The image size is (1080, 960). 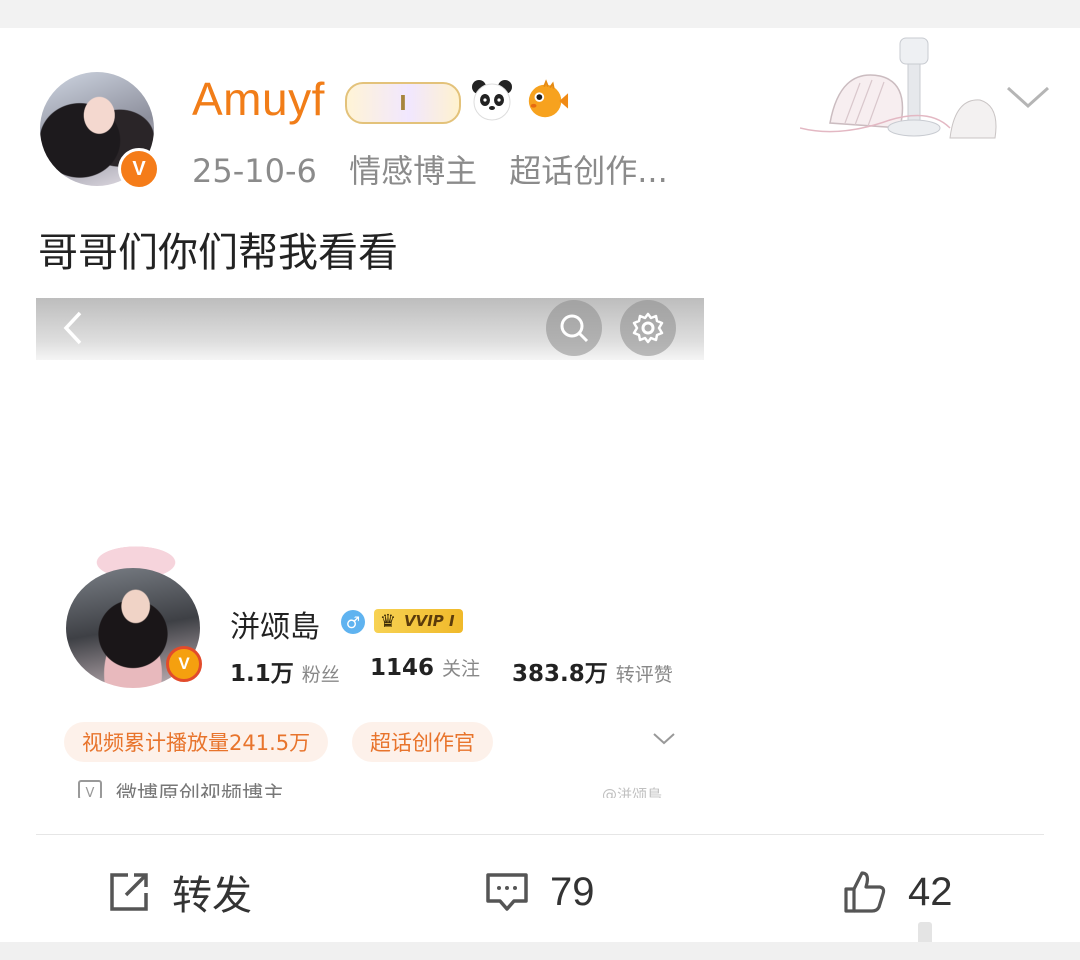 I want to click on like-button: 42, so click(x=897, y=892).